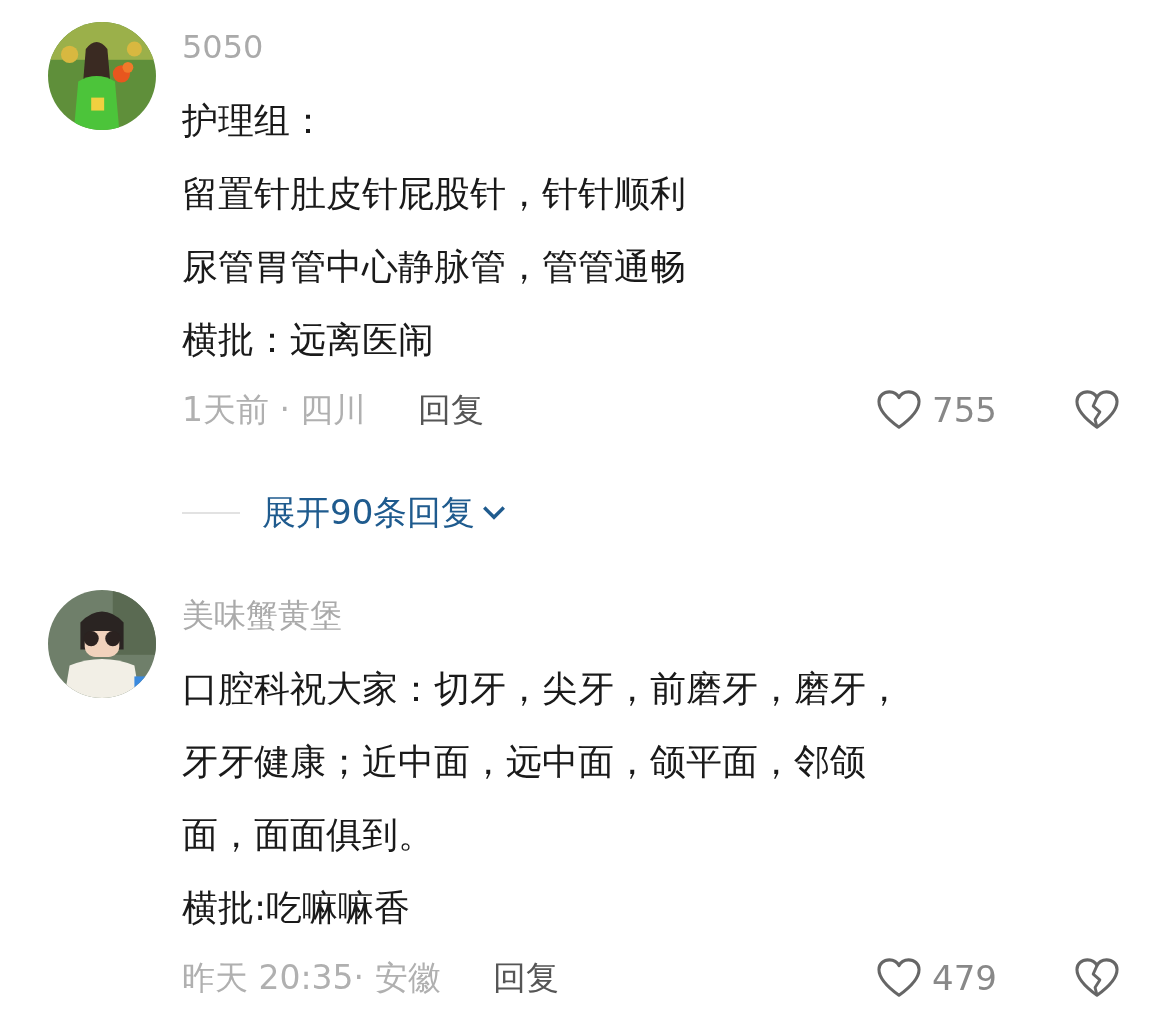 This screenshot has height=1030, width=1170. Describe the element at coordinates (965, 410) in the screenshot. I see `like-count: 755` at that location.